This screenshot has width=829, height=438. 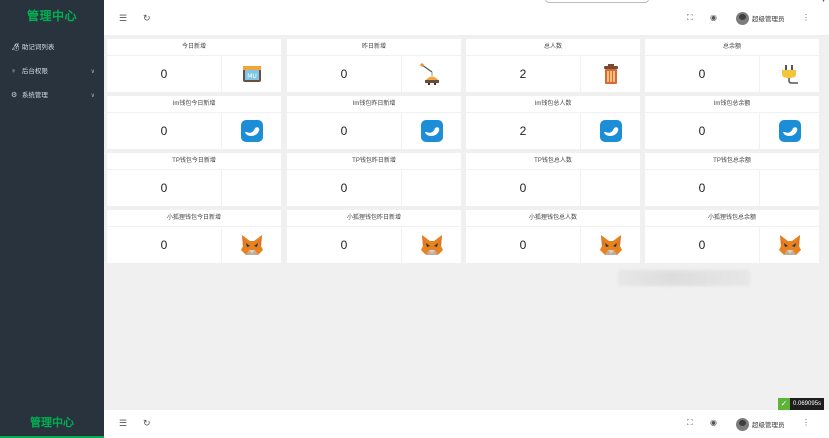 What do you see at coordinates (52, 96) in the screenshot?
I see `sidebar-item-system: ⚙︎ 系统管理 ∨` at bounding box center [52, 96].